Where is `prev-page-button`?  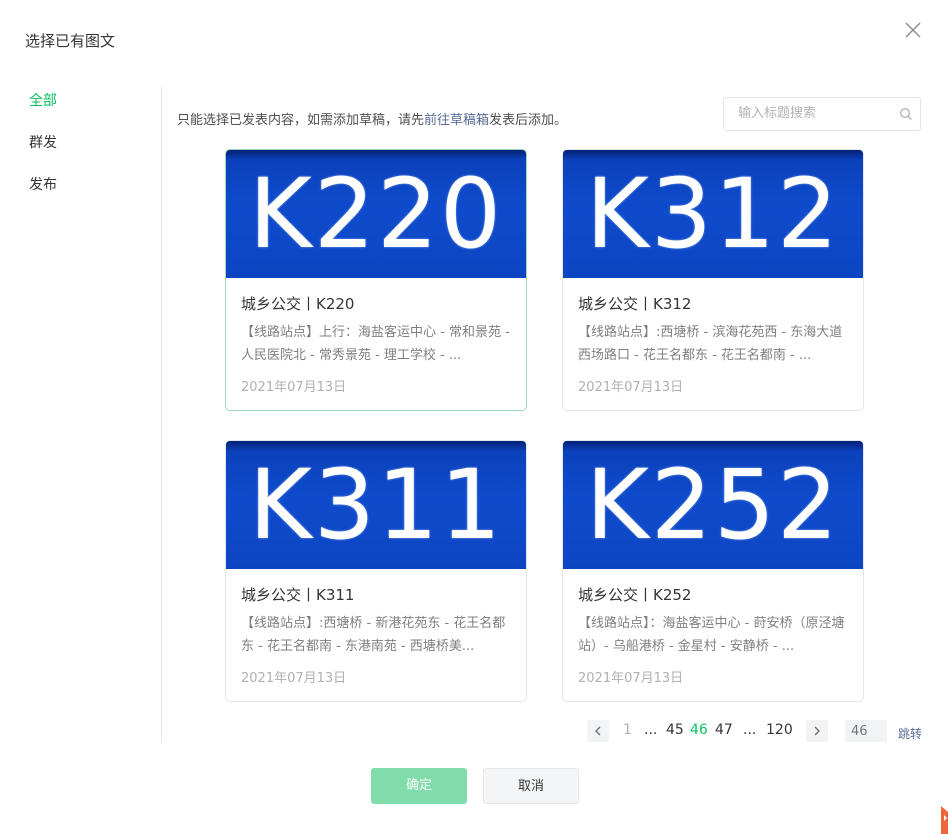 prev-page-button is located at coordinates (598, 731).